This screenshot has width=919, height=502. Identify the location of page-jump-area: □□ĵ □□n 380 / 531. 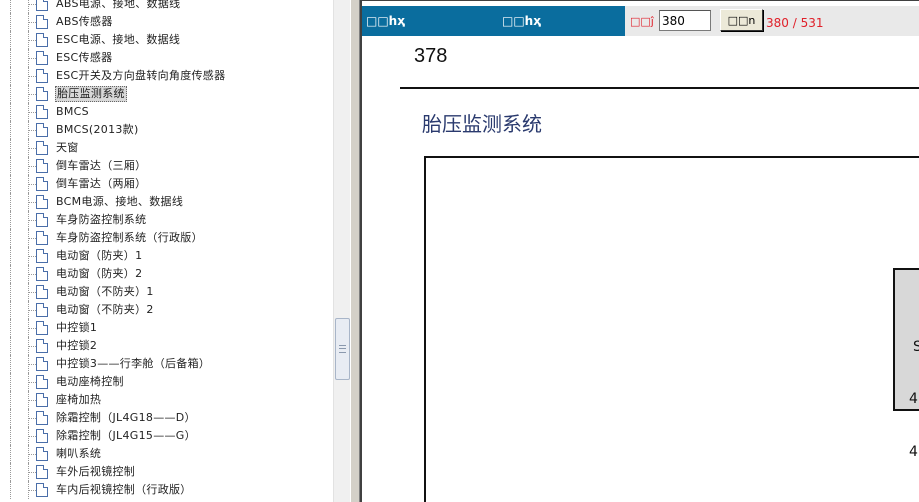
(772, 21).